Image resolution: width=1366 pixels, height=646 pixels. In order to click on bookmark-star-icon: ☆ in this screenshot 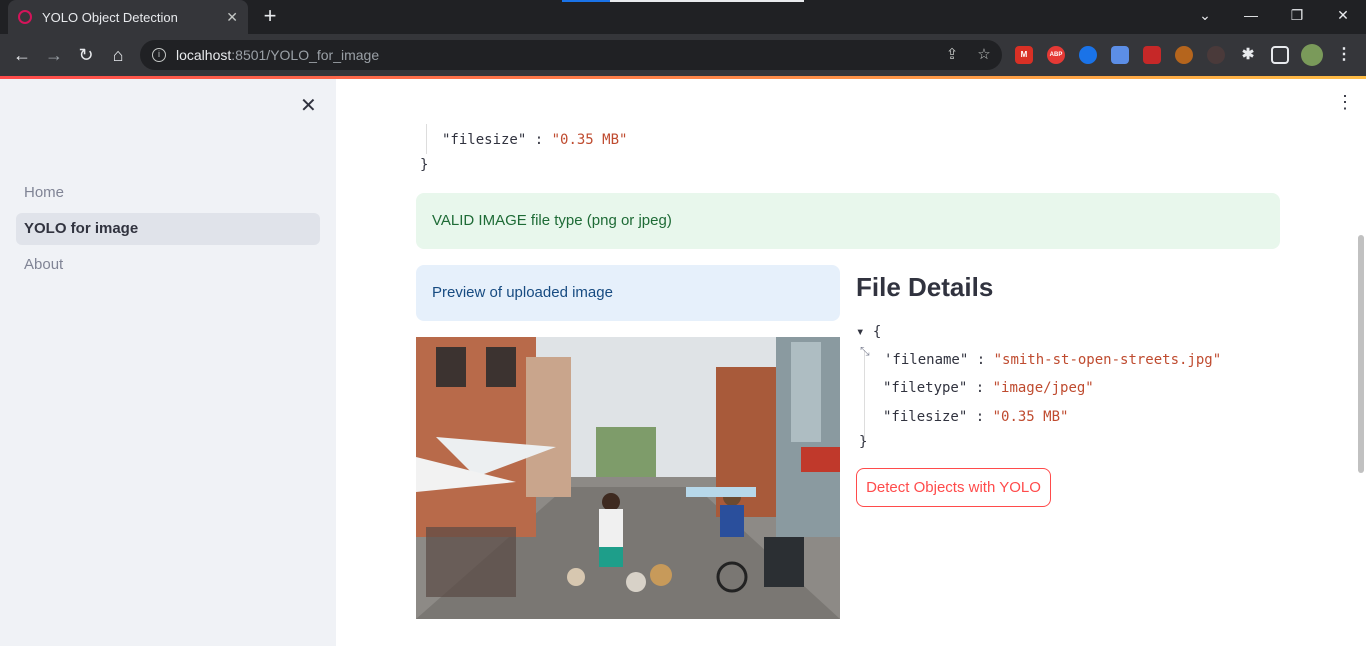, I will do `click(984, 55)`.